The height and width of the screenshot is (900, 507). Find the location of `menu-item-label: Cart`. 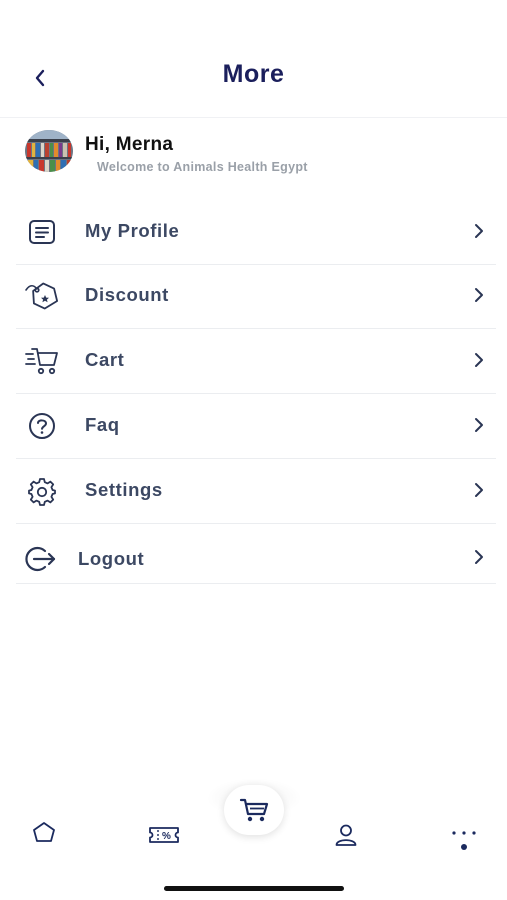

menu-item-label: Cart is located at coordinates (105, 359).